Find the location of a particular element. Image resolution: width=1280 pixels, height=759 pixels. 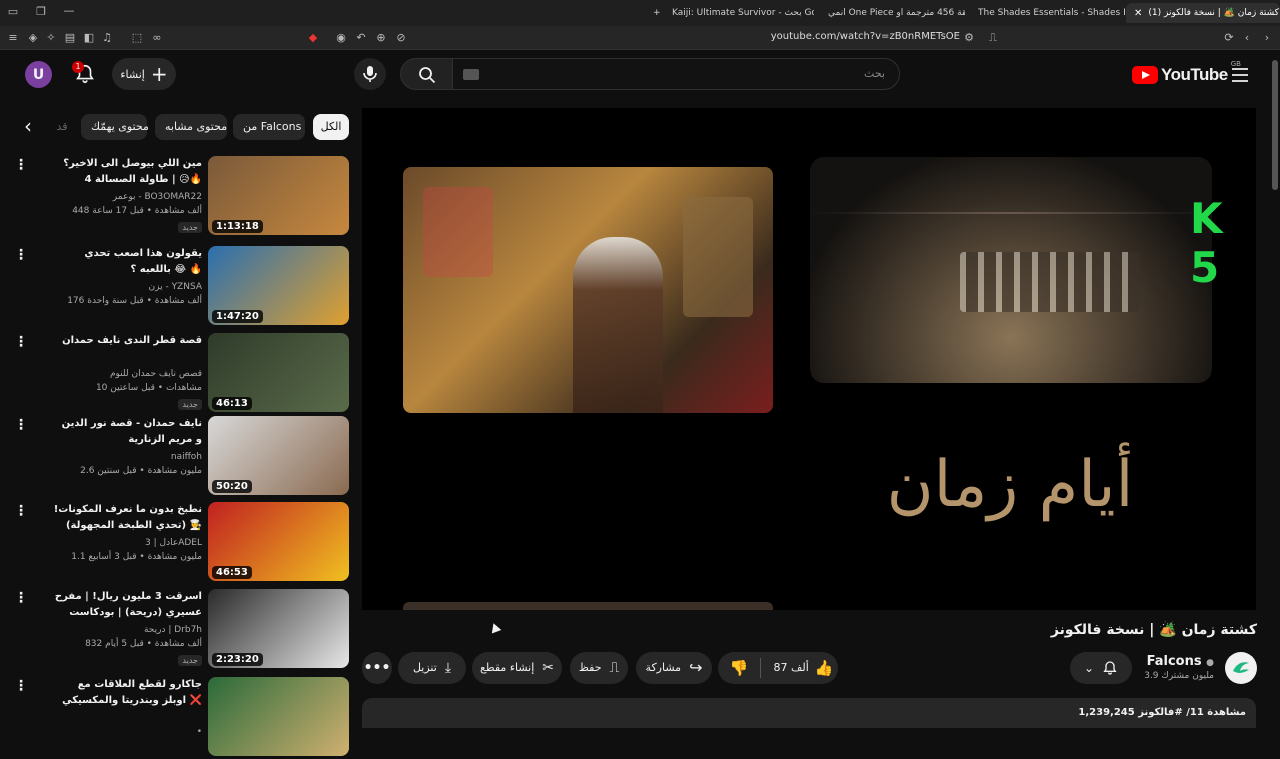

recommendation-channel: عادل | 3ADEL is located at coordinates (112, 543).